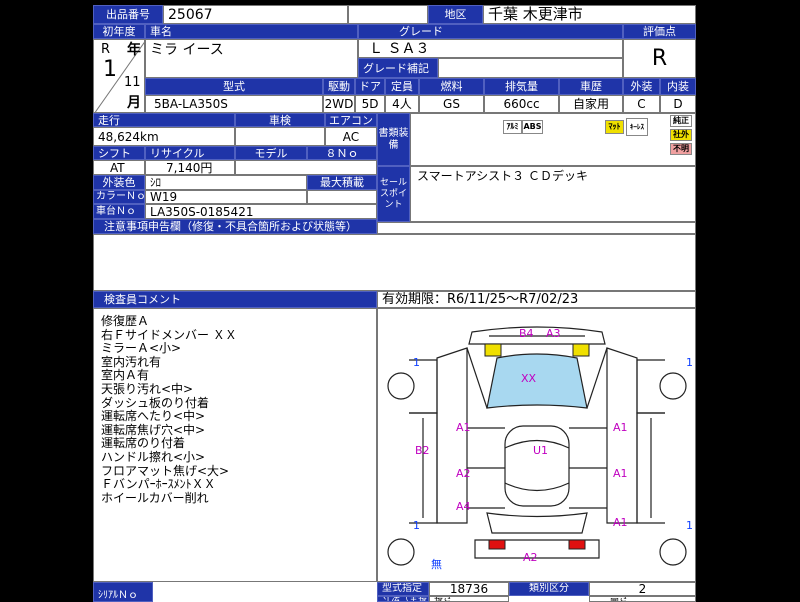 Image resolution: width=800 pixels, height=602 pixels. What do you see at coordinates (280, 120) in the screenshot?
I see `inspection-label: 車検` at bounding box center [280, 120].